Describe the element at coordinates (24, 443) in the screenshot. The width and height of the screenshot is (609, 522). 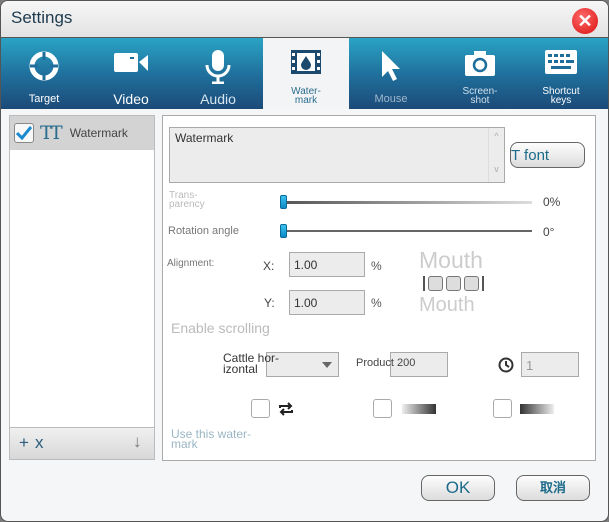
I see `add-button: +` at that location.